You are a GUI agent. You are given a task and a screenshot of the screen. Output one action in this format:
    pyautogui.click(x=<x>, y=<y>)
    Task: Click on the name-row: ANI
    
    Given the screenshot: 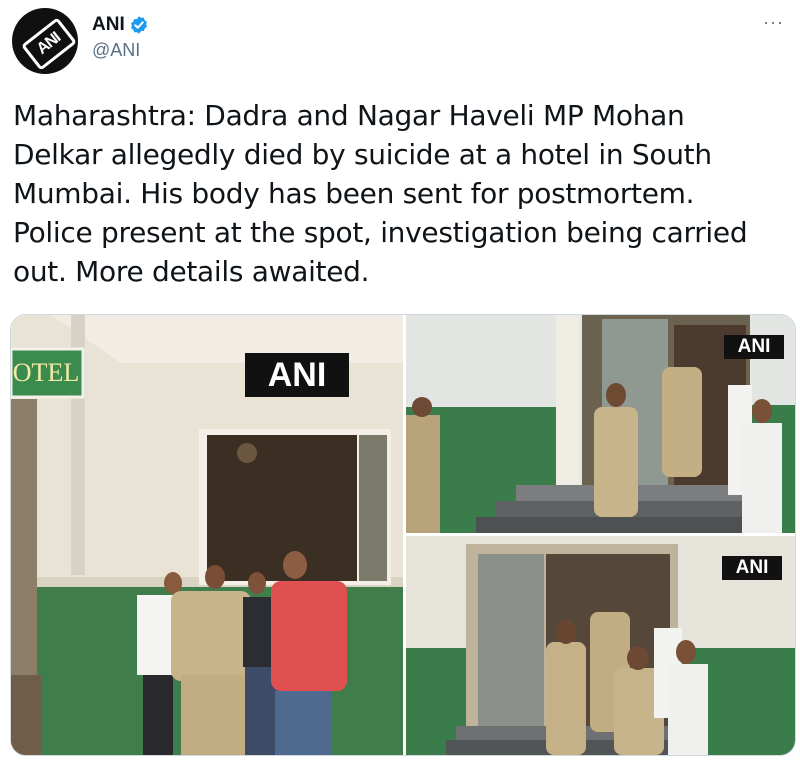 What is the action you would take?
    pyautogui.click(x=120, y=25)
    